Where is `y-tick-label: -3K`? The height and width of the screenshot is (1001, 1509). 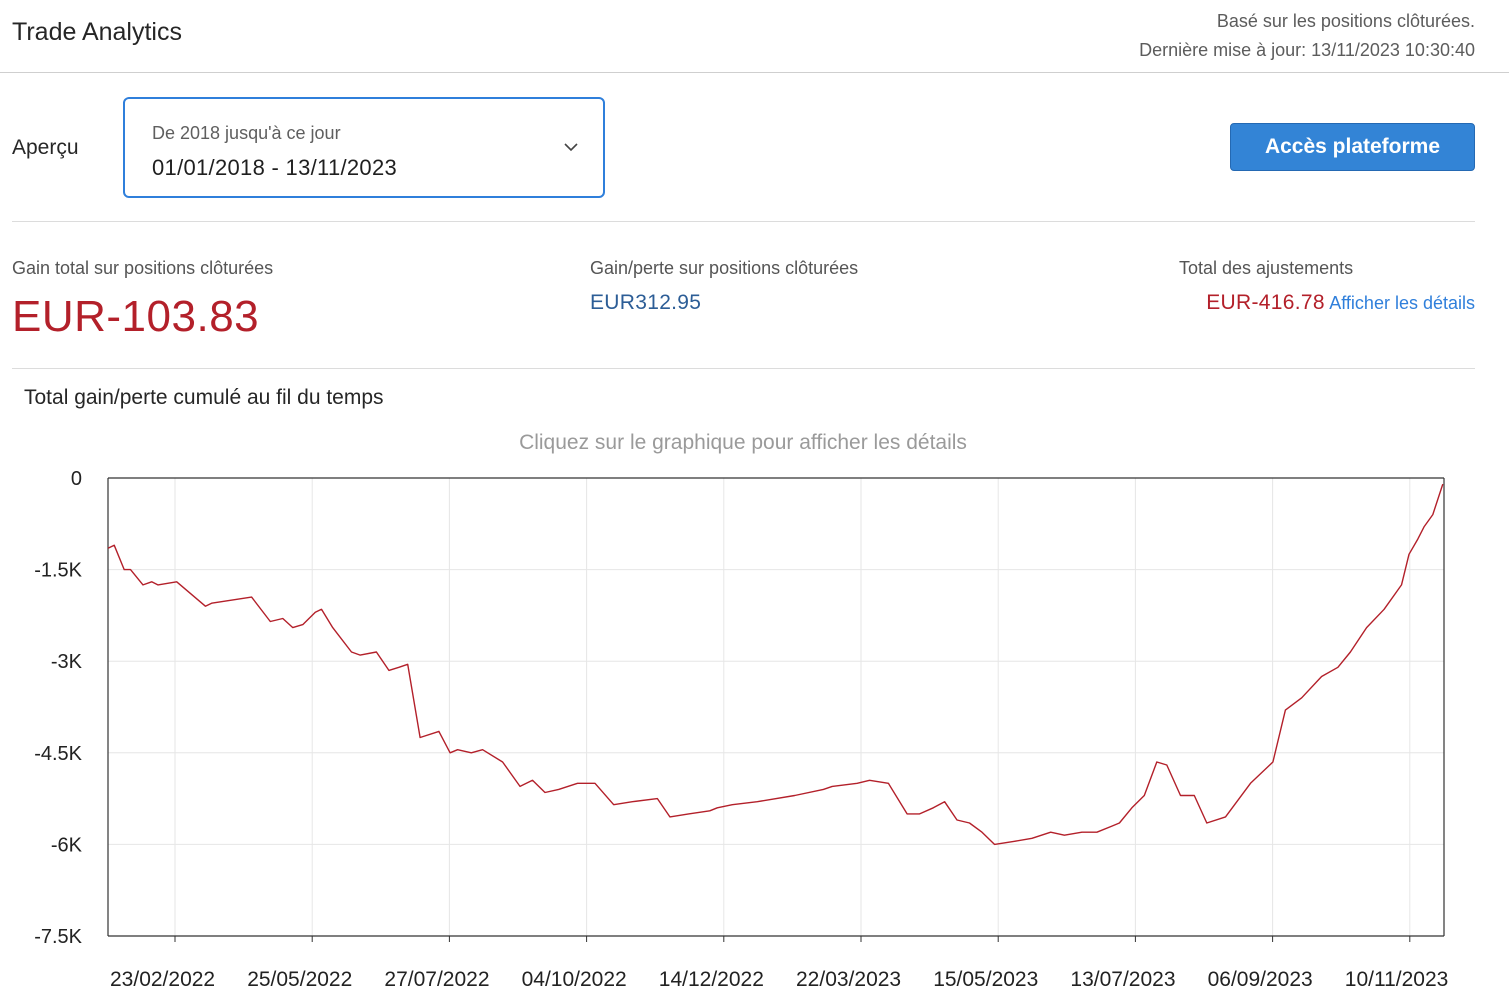 y-tick-label: -3K is located at coordinates (67, 662).